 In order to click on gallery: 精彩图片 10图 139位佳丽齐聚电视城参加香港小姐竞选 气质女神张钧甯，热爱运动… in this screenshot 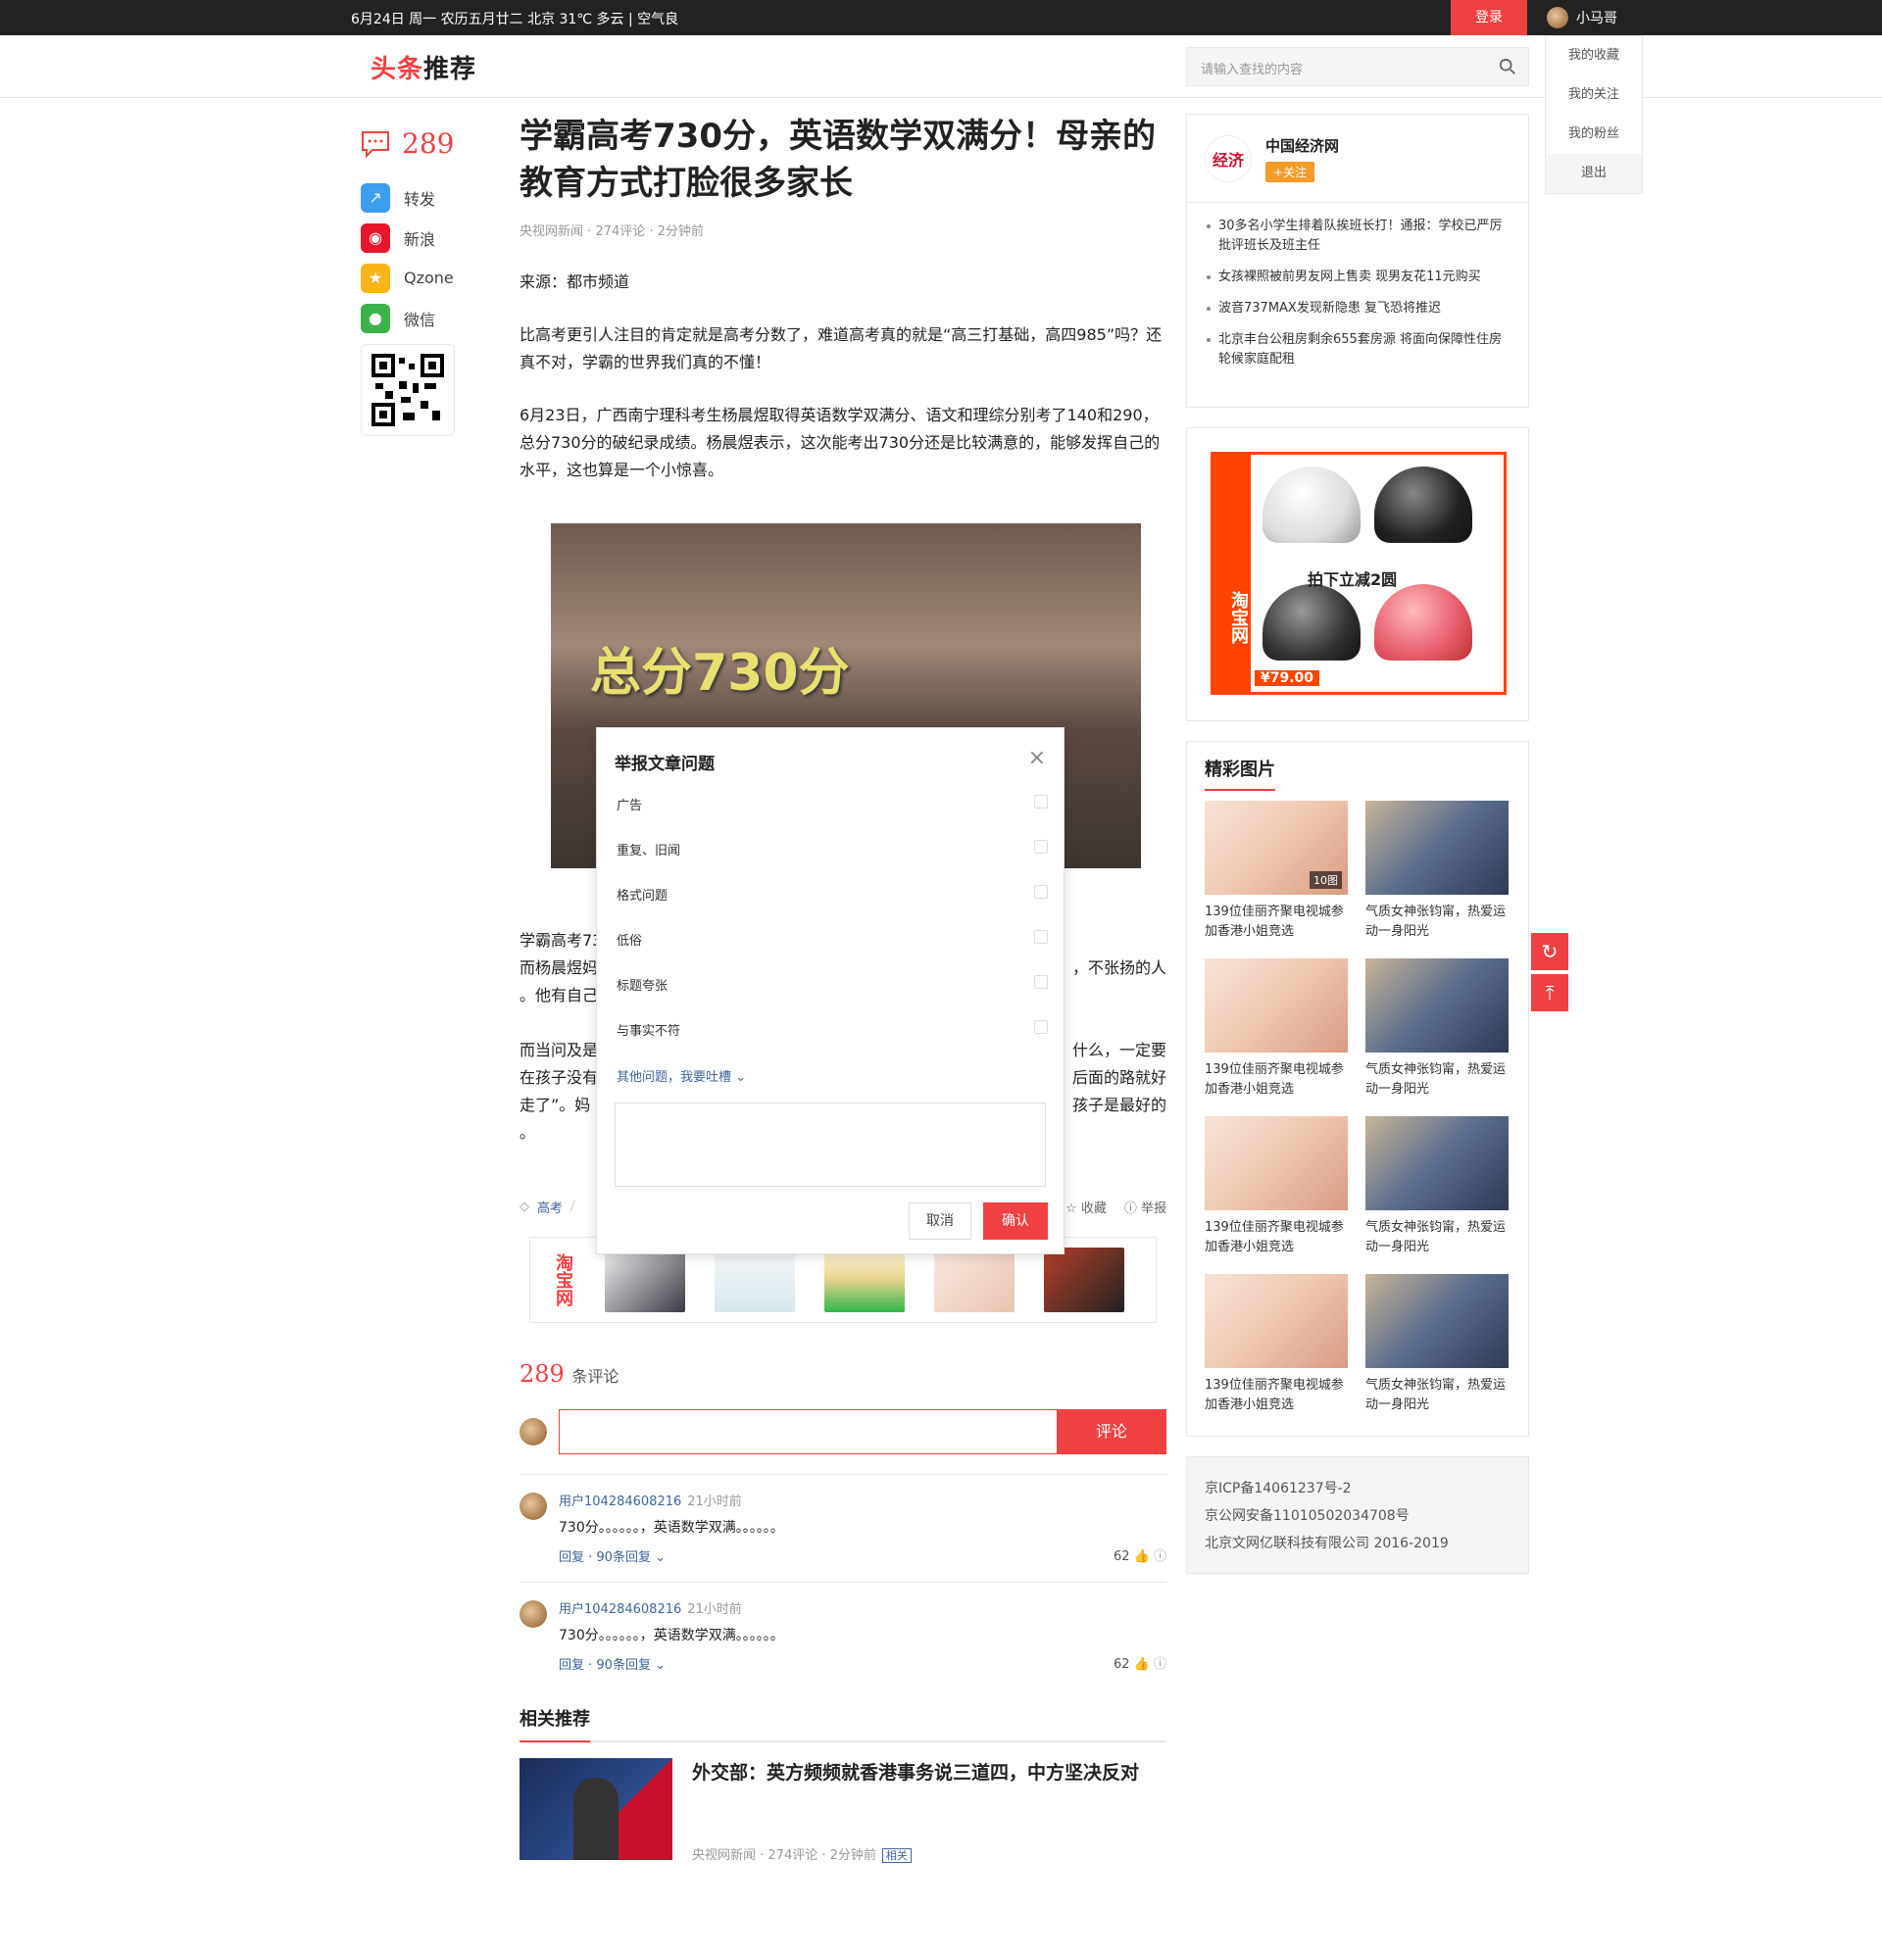, I will do `click(1358, 1089)`.